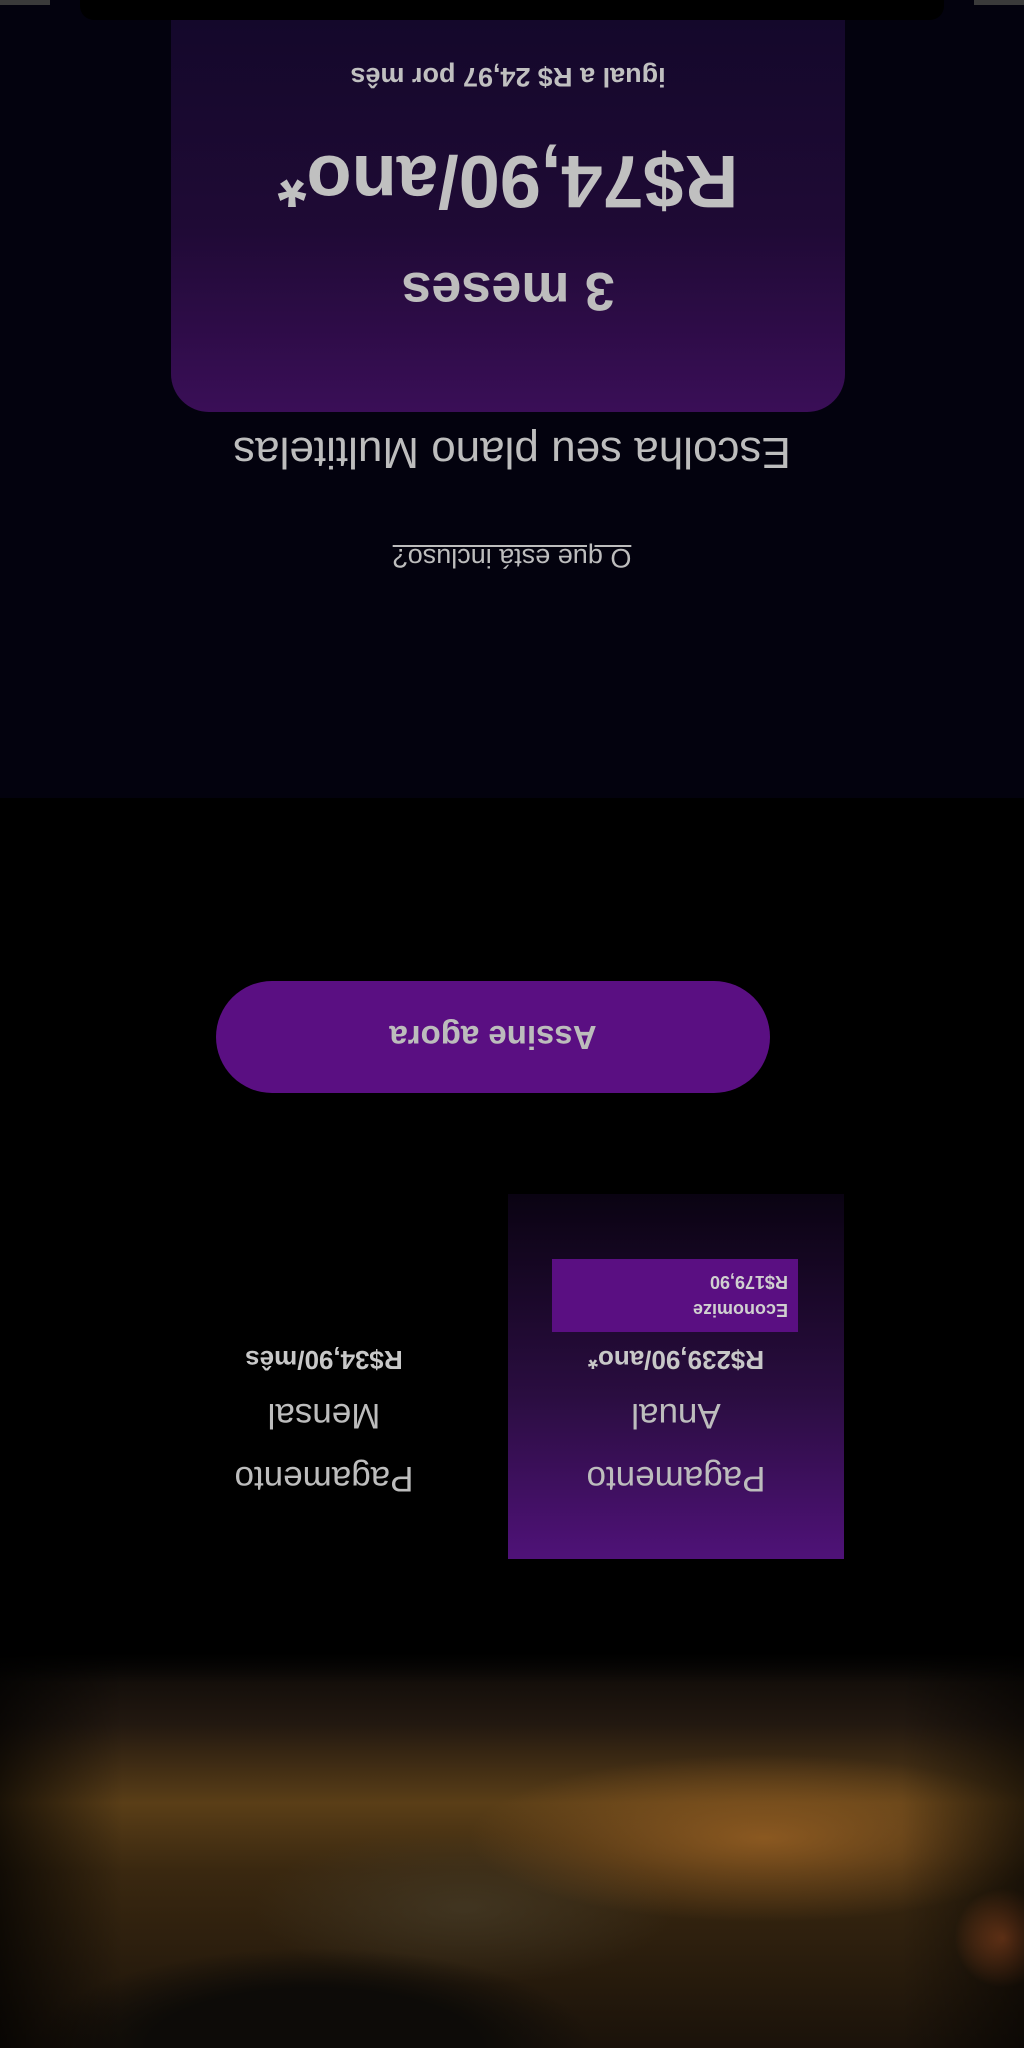 The height and width of the screenshot is (2048, 1024). I want to click on subscribe-button: Assine agora, so click(493, 1037).